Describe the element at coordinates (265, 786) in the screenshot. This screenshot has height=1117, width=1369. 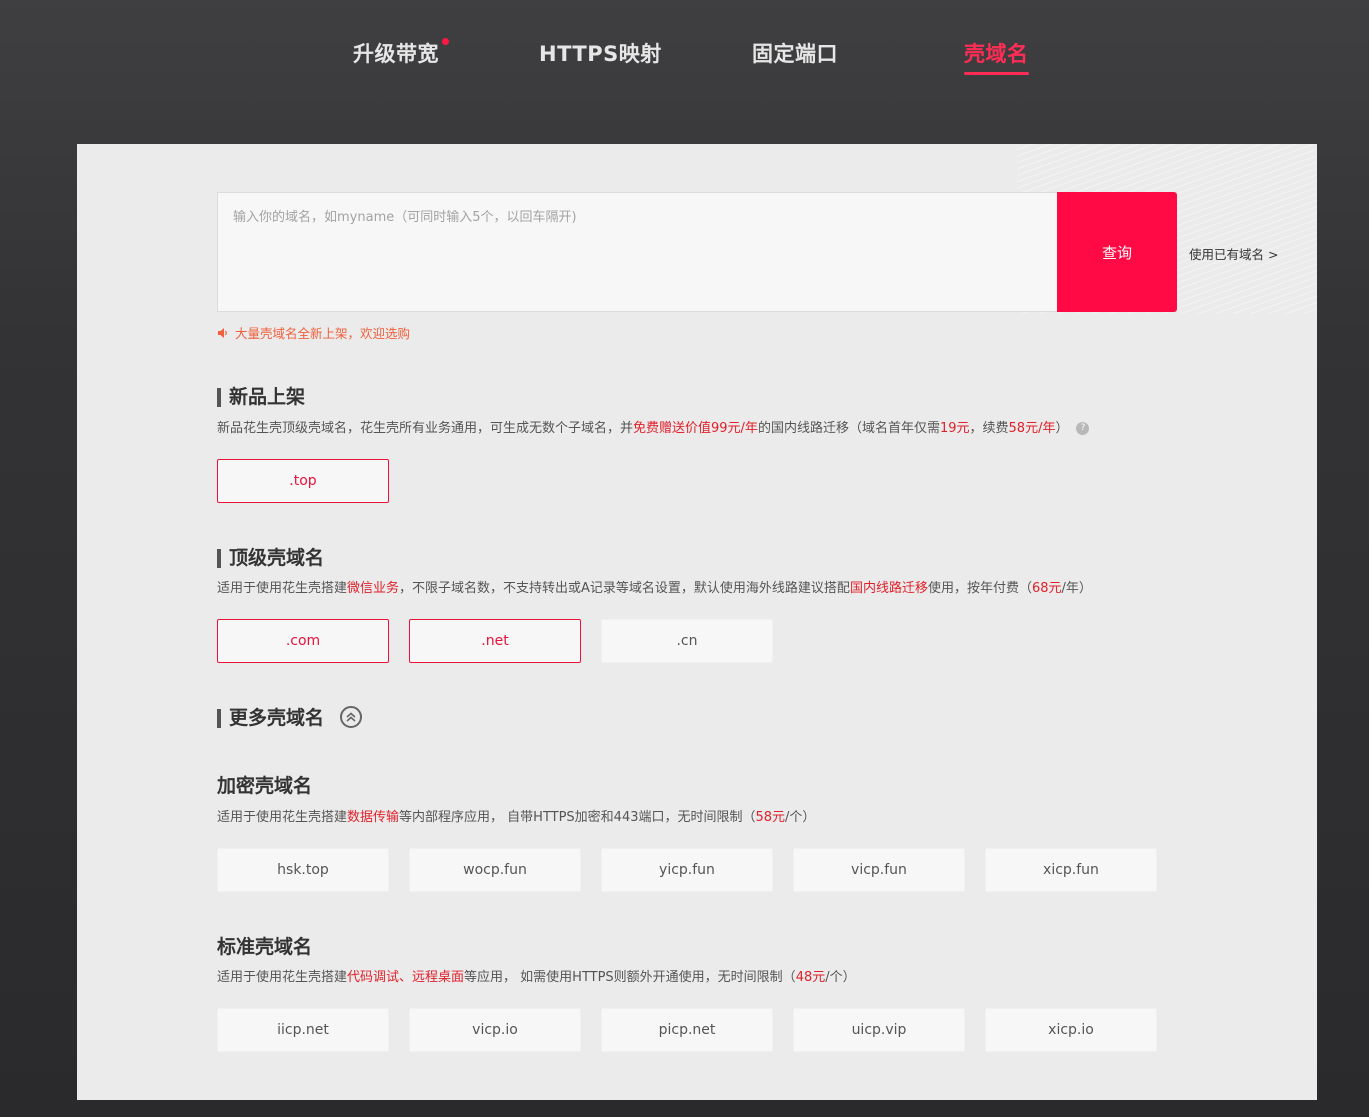
I see `section-title-encrypted: 加密壳域名` at that location.